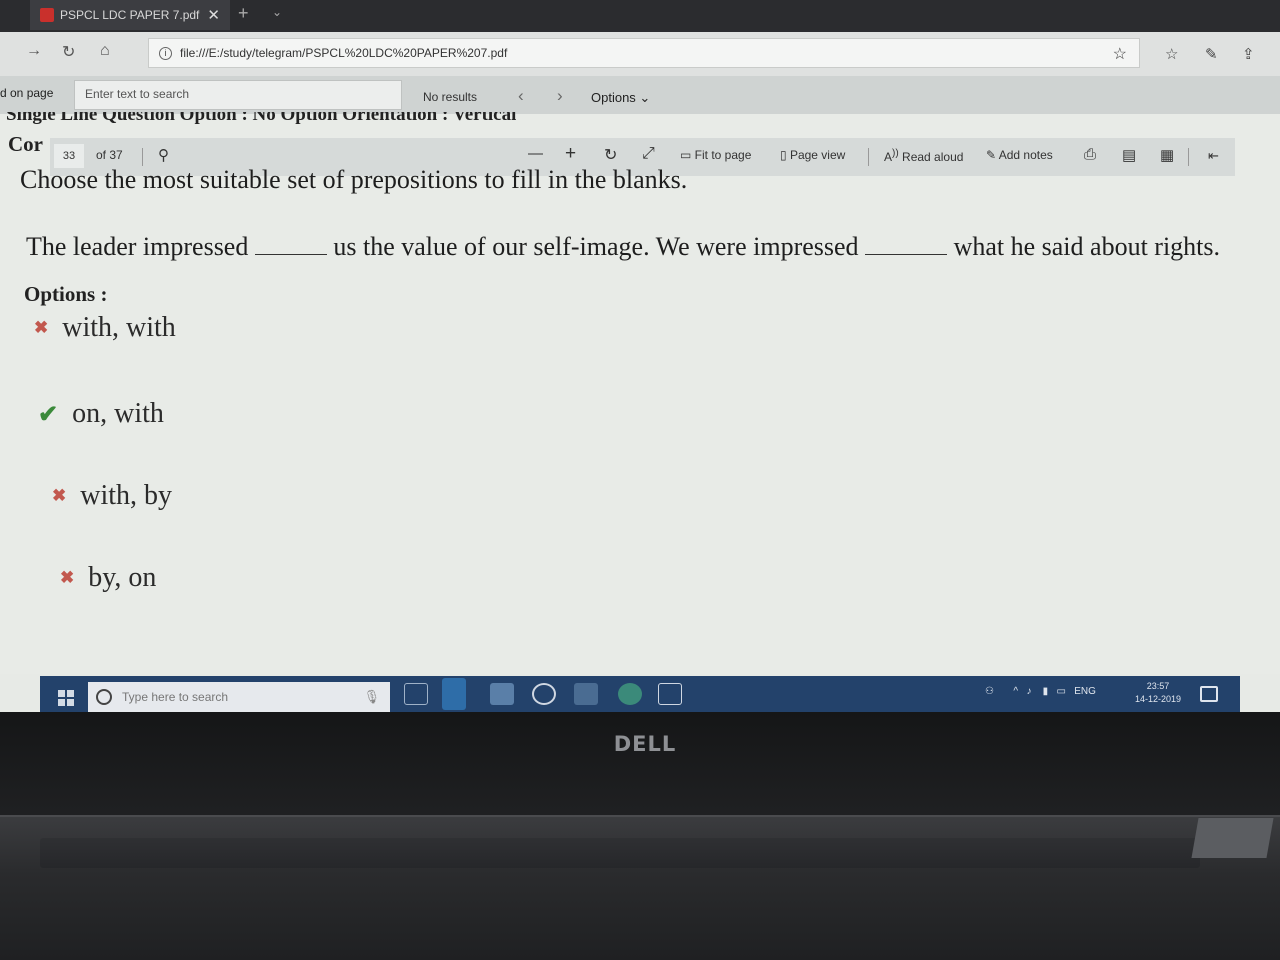  I want to click on option-3: ✖ with, by, so click(112, 496).